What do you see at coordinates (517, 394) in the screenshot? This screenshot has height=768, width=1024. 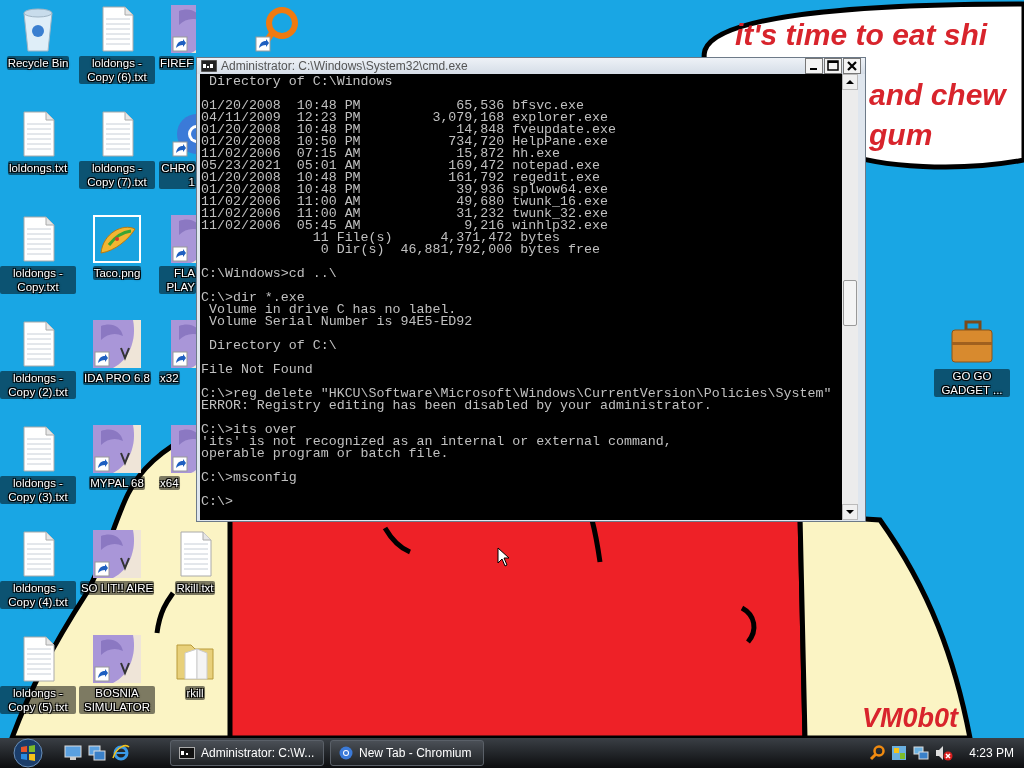 I see `console-line: C:\>reg delete "HKCU\Software\Microsoft\Windows\CurrentVersion\Policies\System"` at bounding box center [517, 394].